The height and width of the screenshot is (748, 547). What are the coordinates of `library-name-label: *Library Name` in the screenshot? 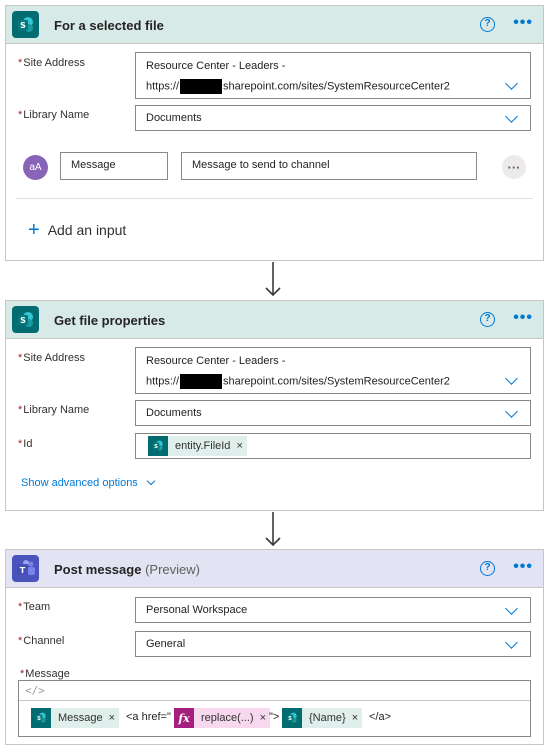 It's located at (53, 410).